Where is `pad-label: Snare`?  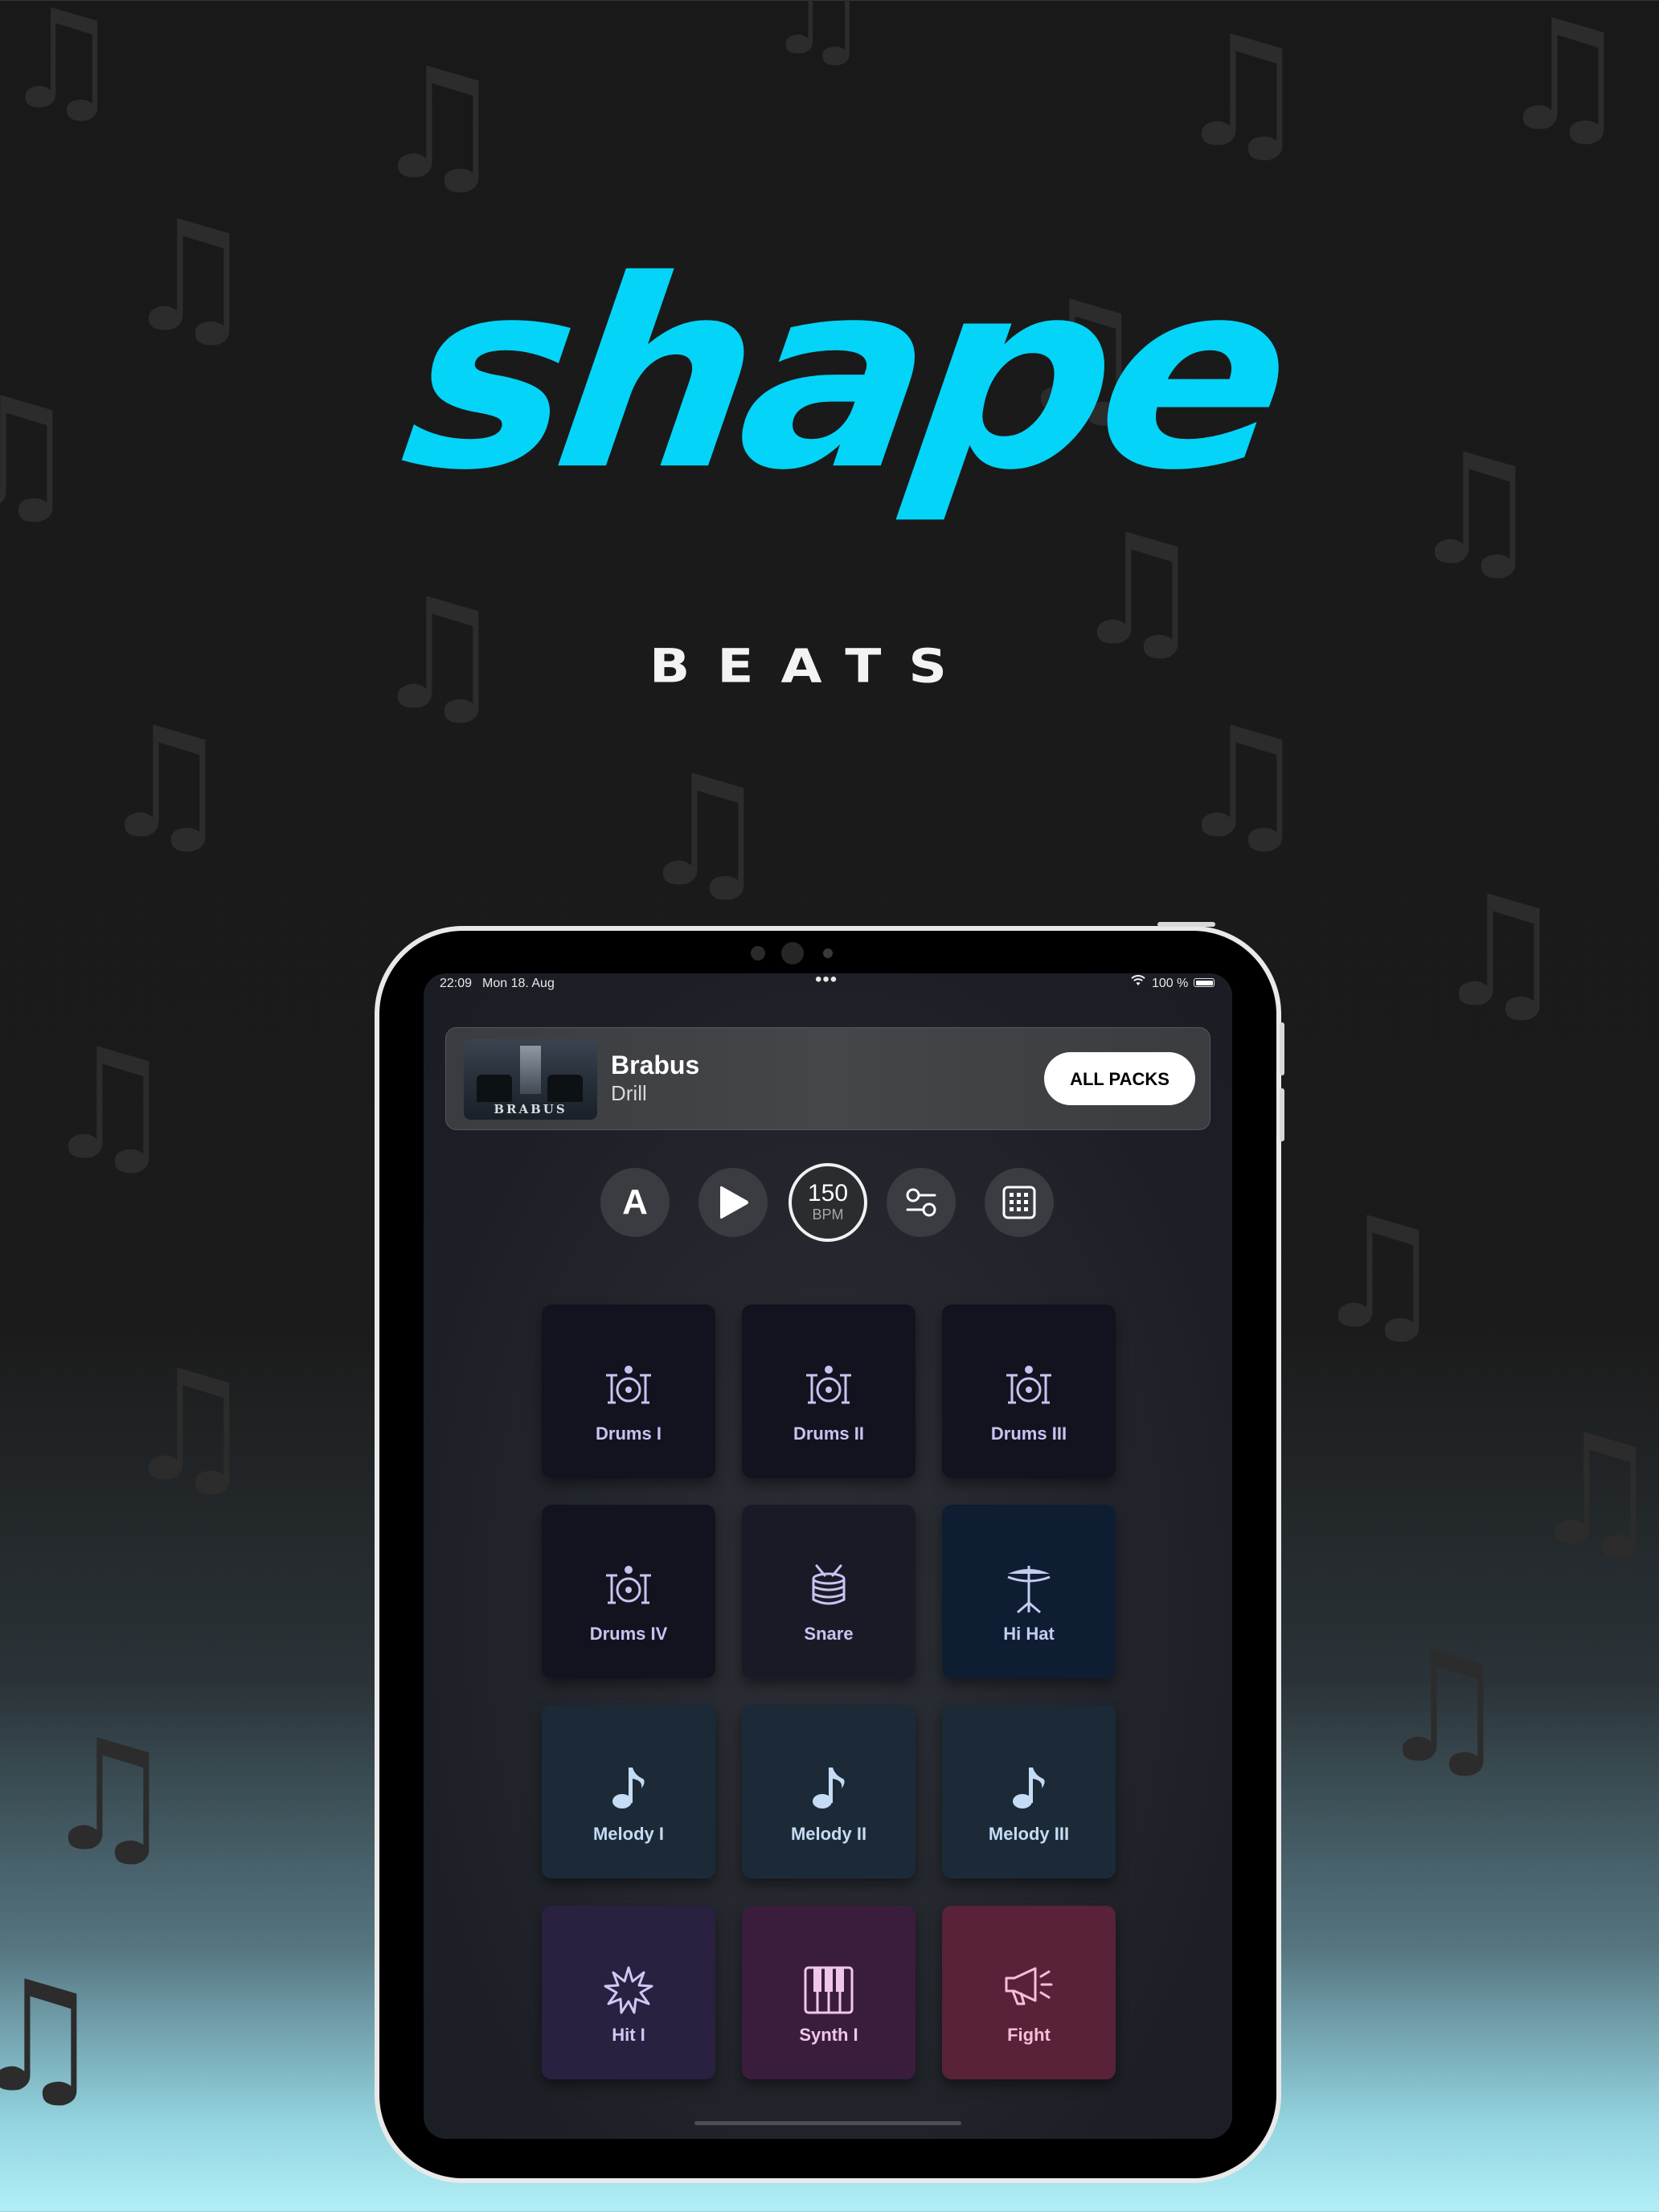
pad-label: Snare is located at coordinates (829, 1634).